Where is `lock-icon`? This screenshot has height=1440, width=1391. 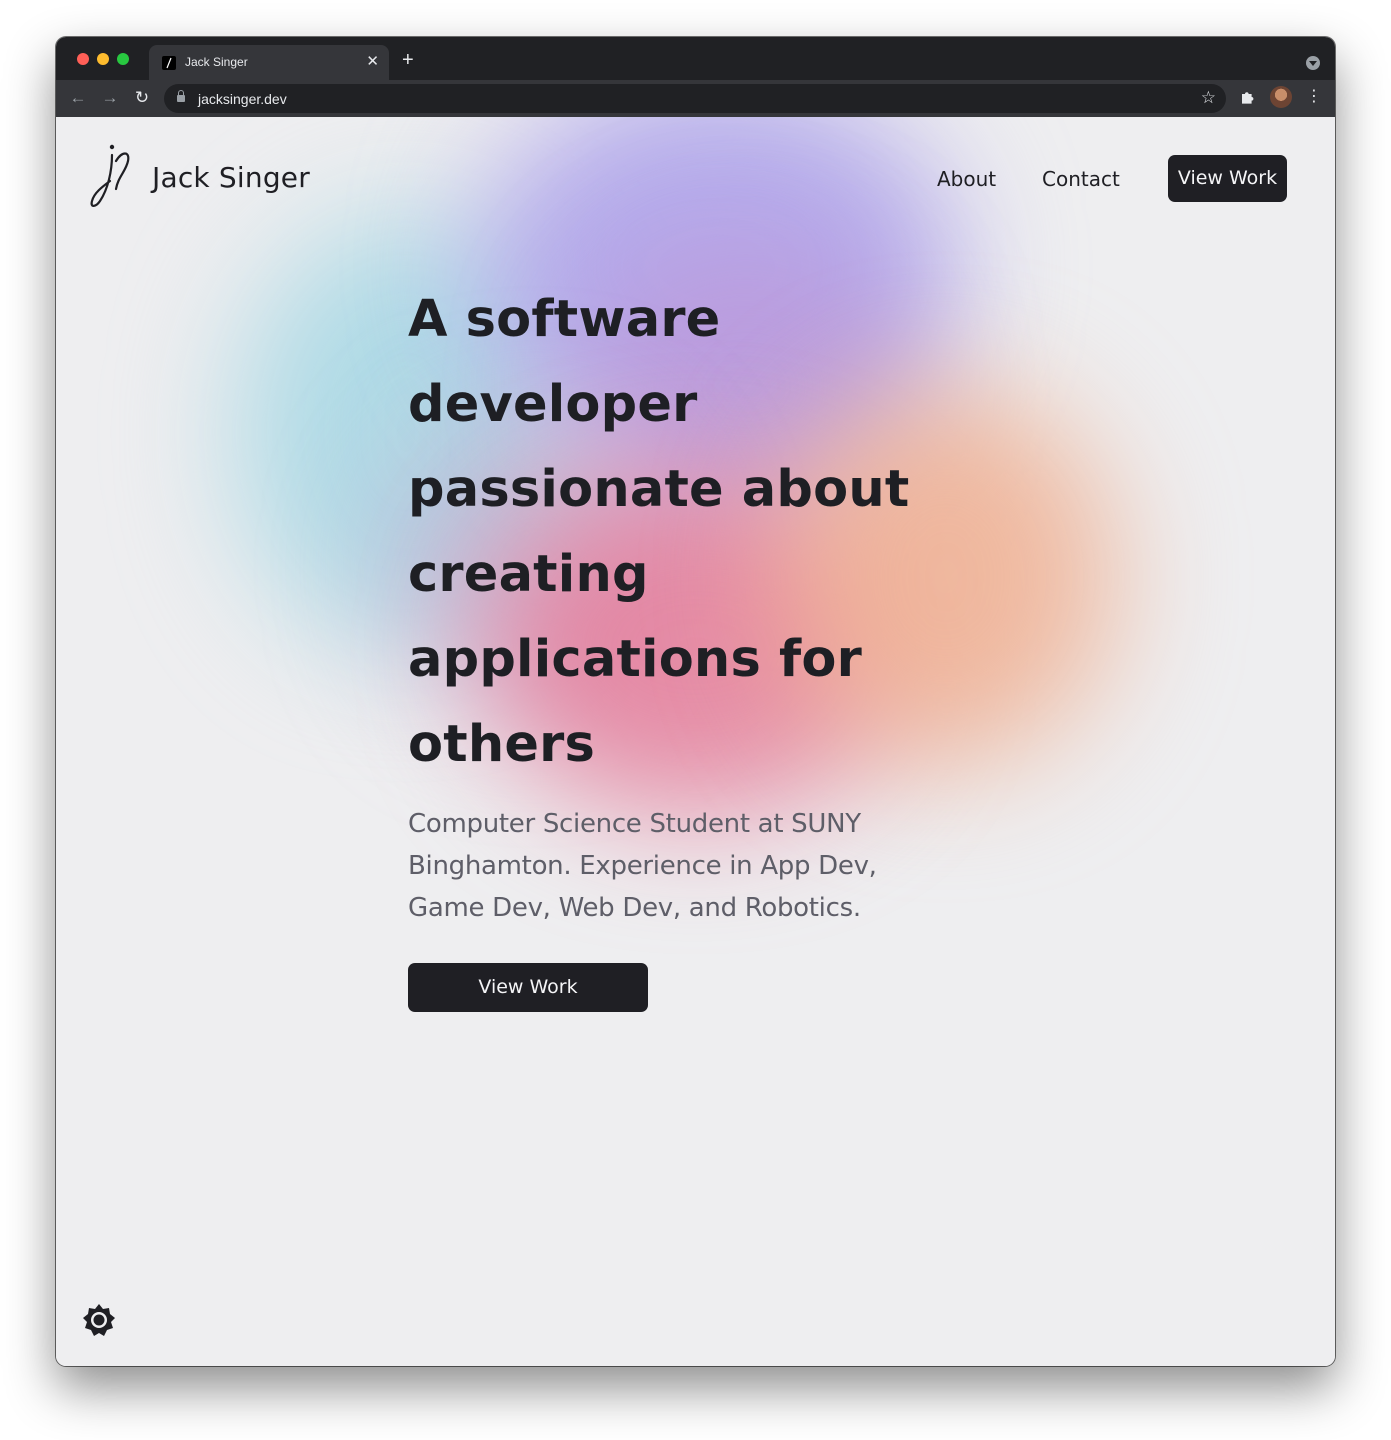 lock-icon is located at coordinates (181, 96).